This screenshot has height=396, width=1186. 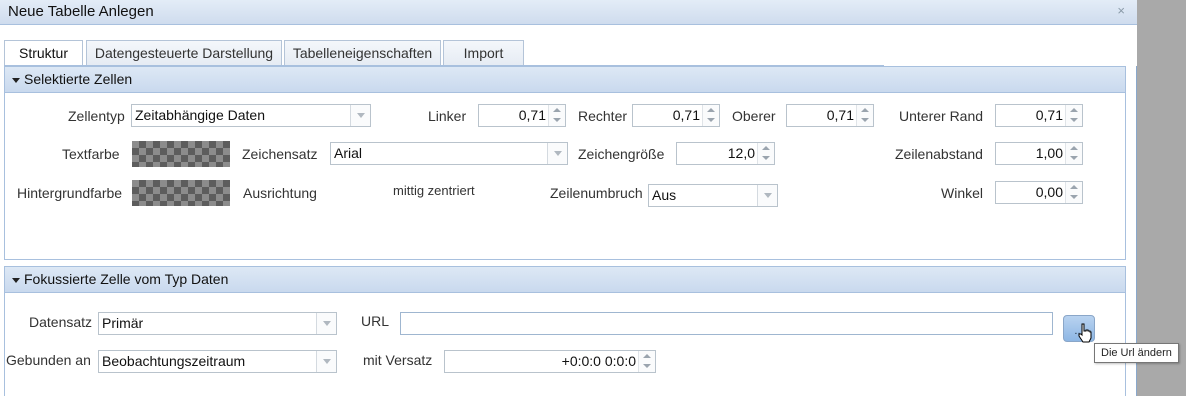 What do you see at coordinates (1136, 353) in the screenshot?
I see `change-url-tooltip: Die Url ändern` at bounding box center [1136, 353].